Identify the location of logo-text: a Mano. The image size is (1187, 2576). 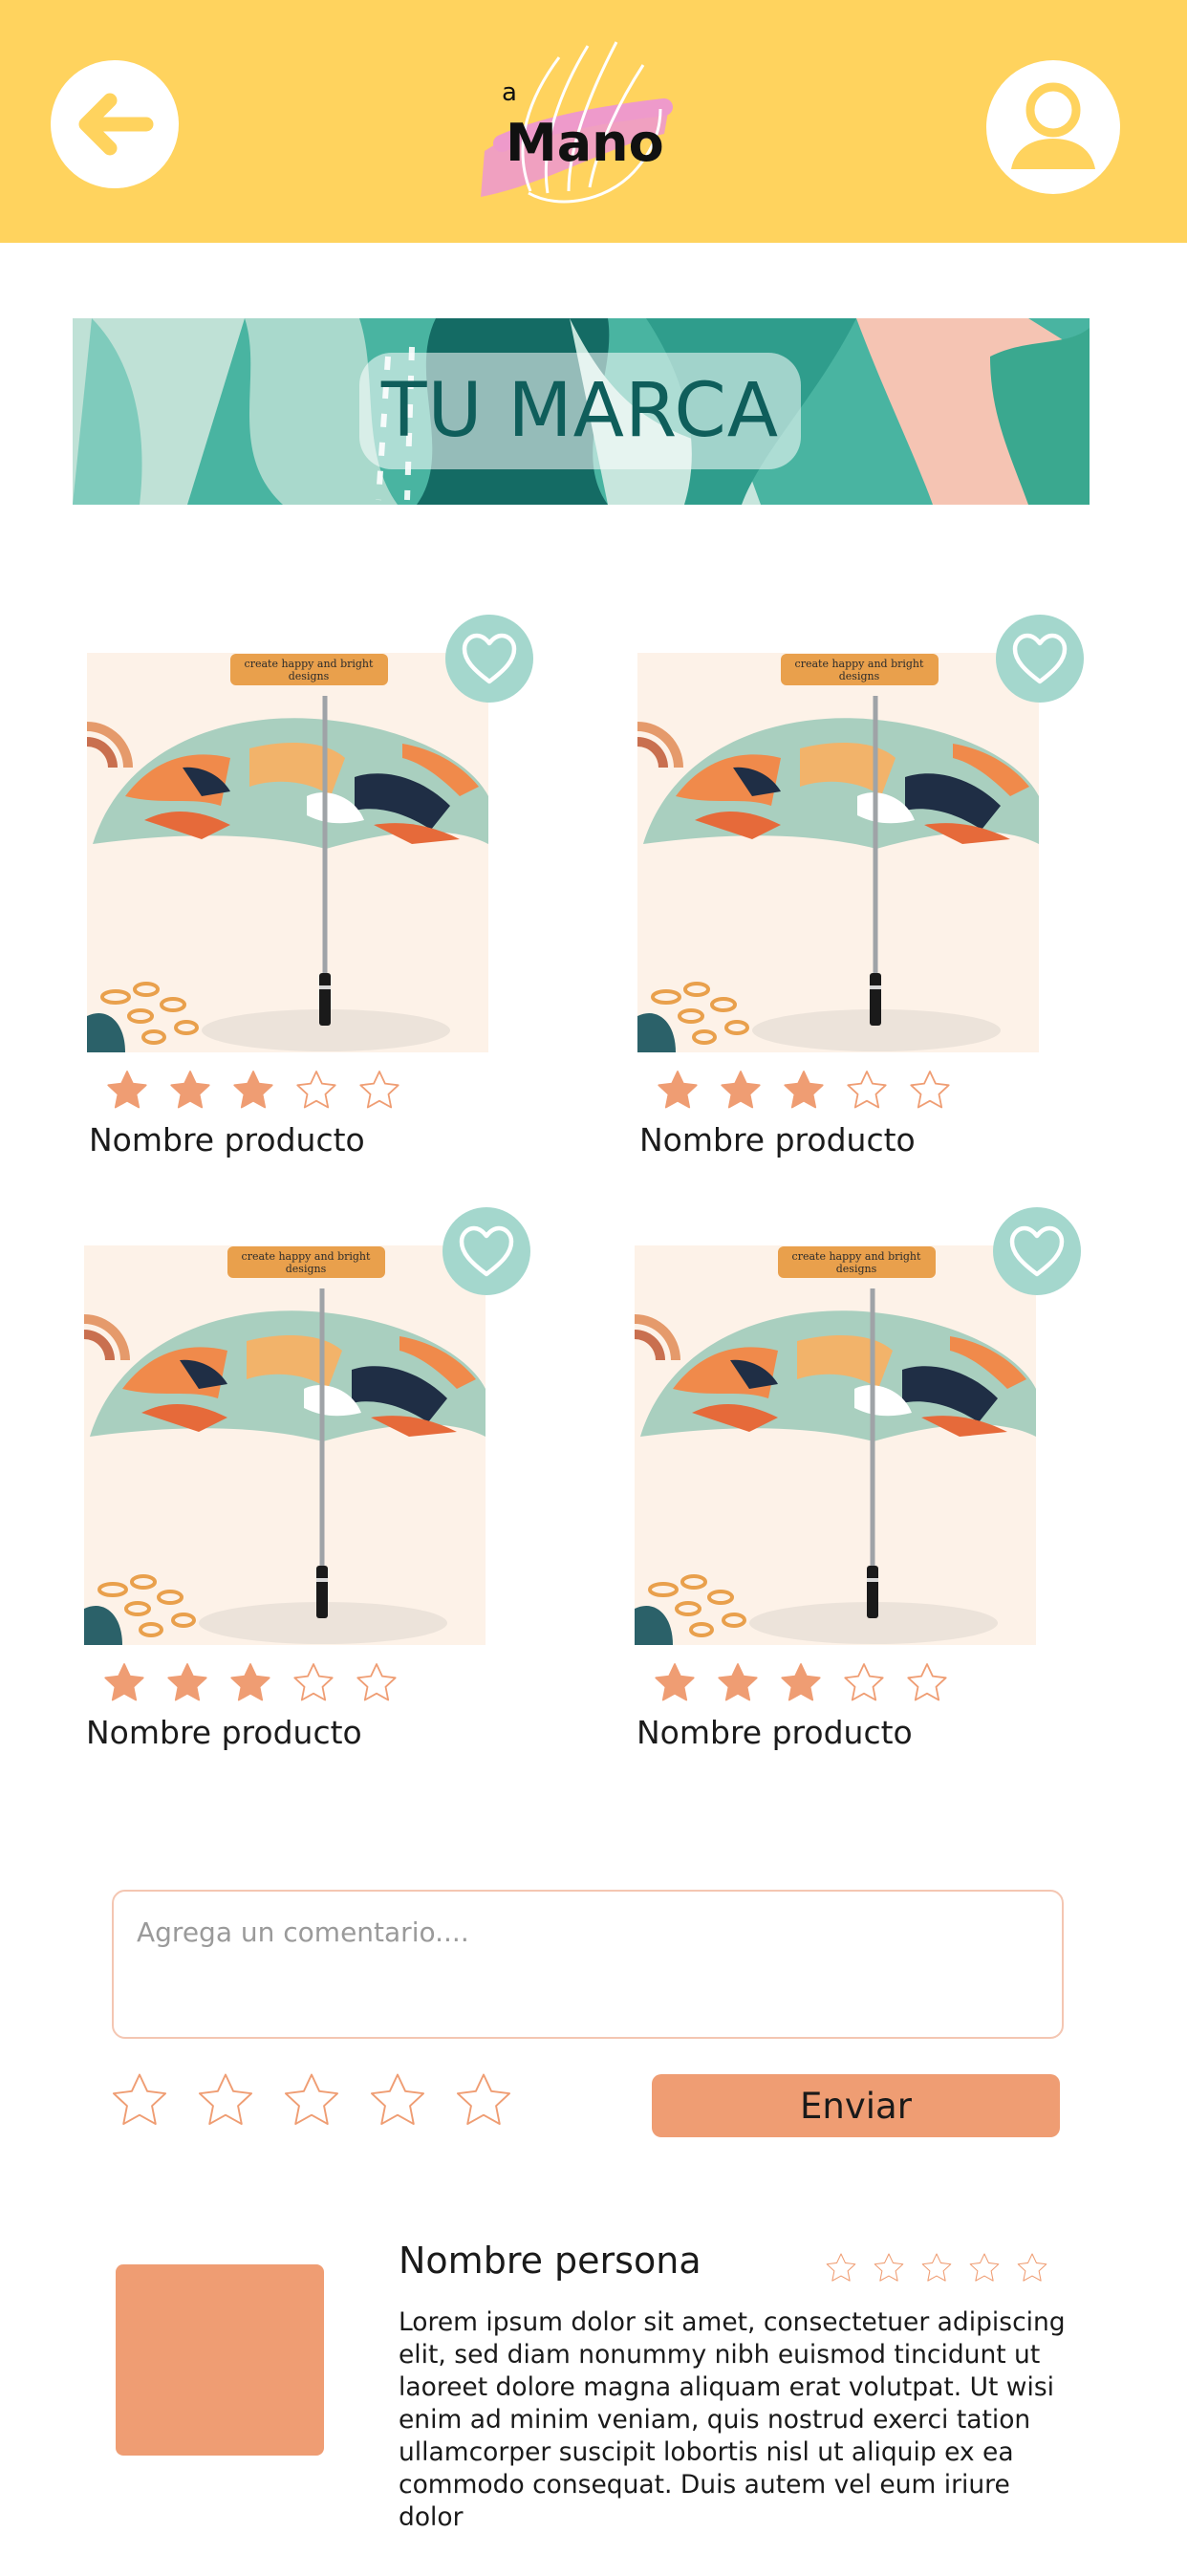
(583, 125).